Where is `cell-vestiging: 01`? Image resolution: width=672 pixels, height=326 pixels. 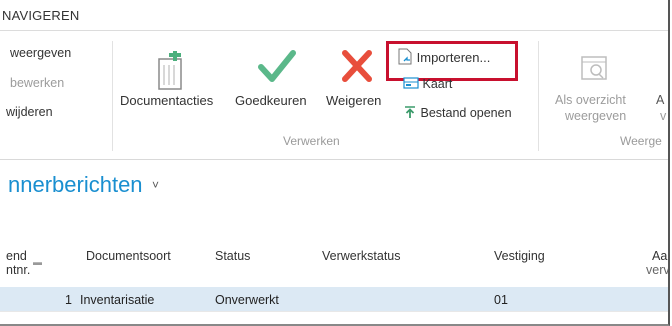 cell-vestiging: 01 is located at coordinates (501, 300).